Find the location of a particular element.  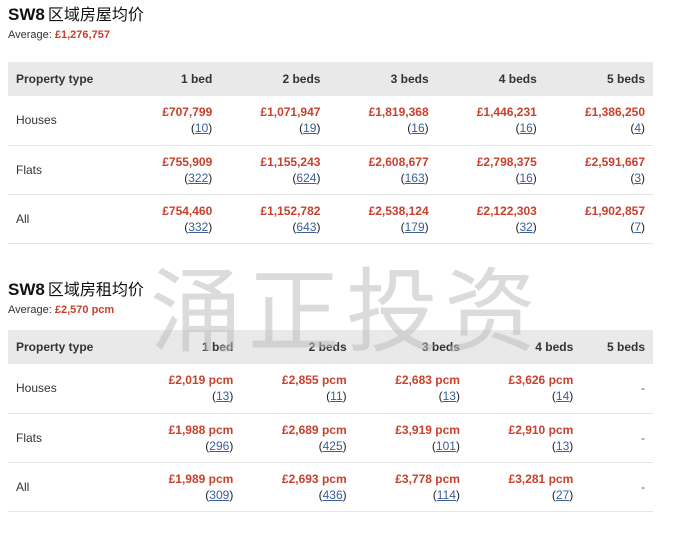

row-type: Houses is located at coordinates (68, 389).